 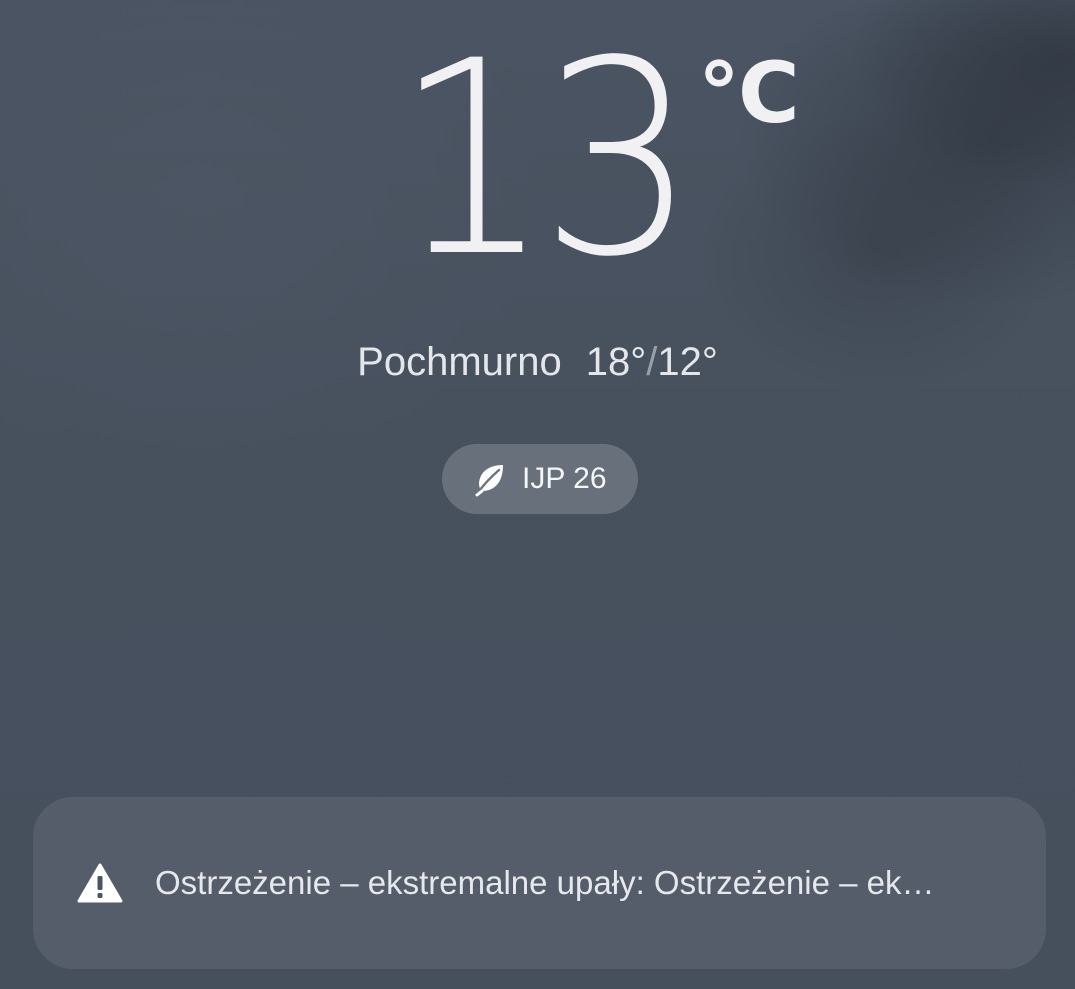 What do you see at coordinates (545, 160) in the screenshot?
I see `current-temperature: 13` at bounding box center [545, 160].